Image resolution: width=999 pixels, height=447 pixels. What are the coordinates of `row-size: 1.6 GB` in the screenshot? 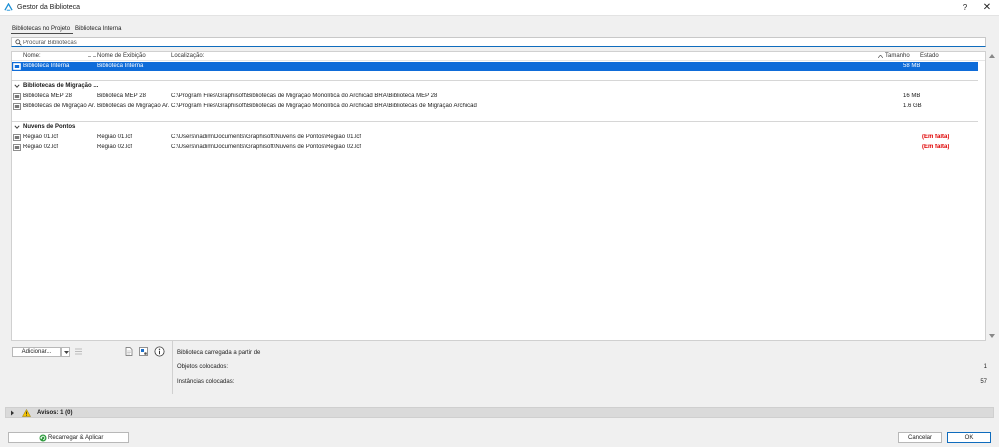 It's located at (912, 106).